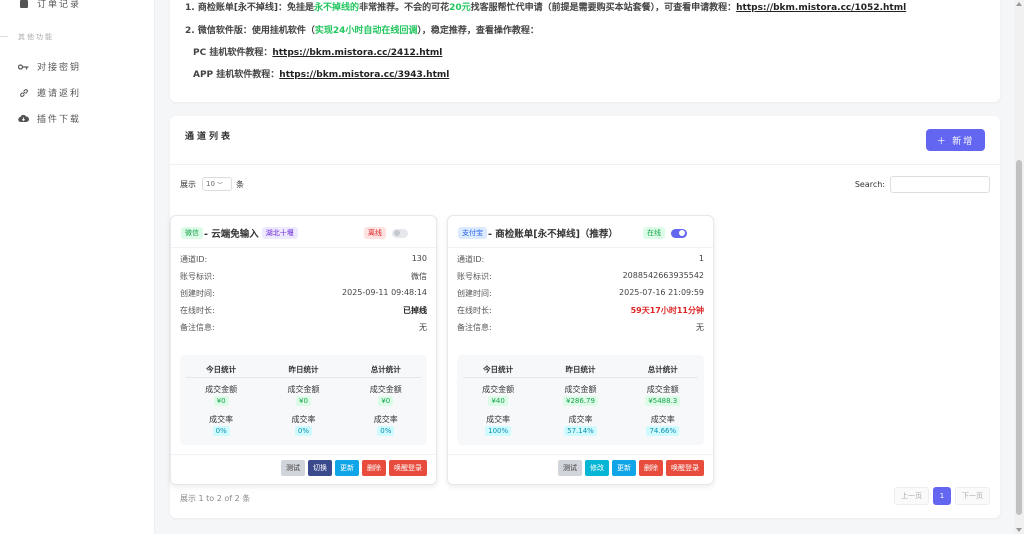  I want to click on stats-today: 今日统计 成交金额 ¥0 成交率 0%, so click(221, 395).